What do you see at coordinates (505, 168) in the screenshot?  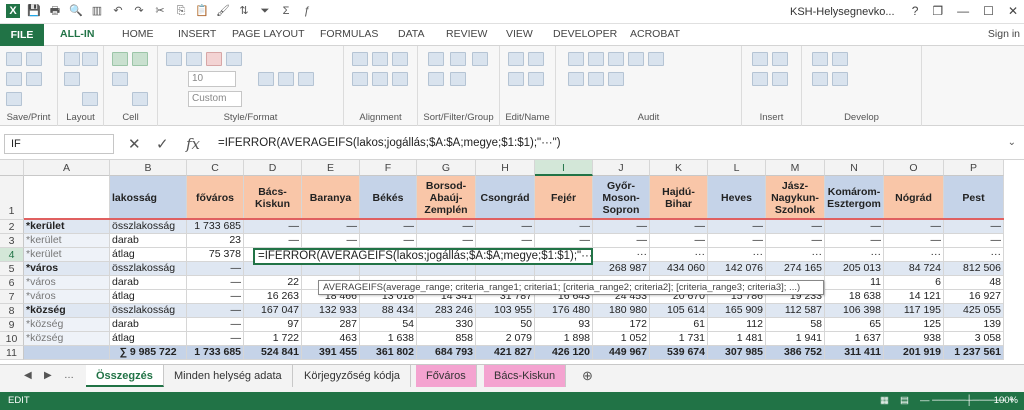 I see `column-header-H: H` at bounding box center [505, 168].